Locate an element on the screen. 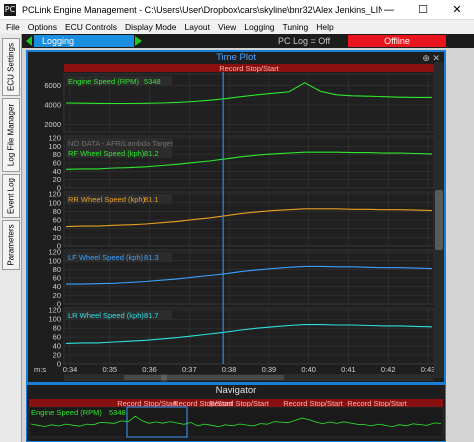 The width and height of the screenshot is (474, 442). engine-speed-y-tick: 6000 is located at coordinates (52, 85).